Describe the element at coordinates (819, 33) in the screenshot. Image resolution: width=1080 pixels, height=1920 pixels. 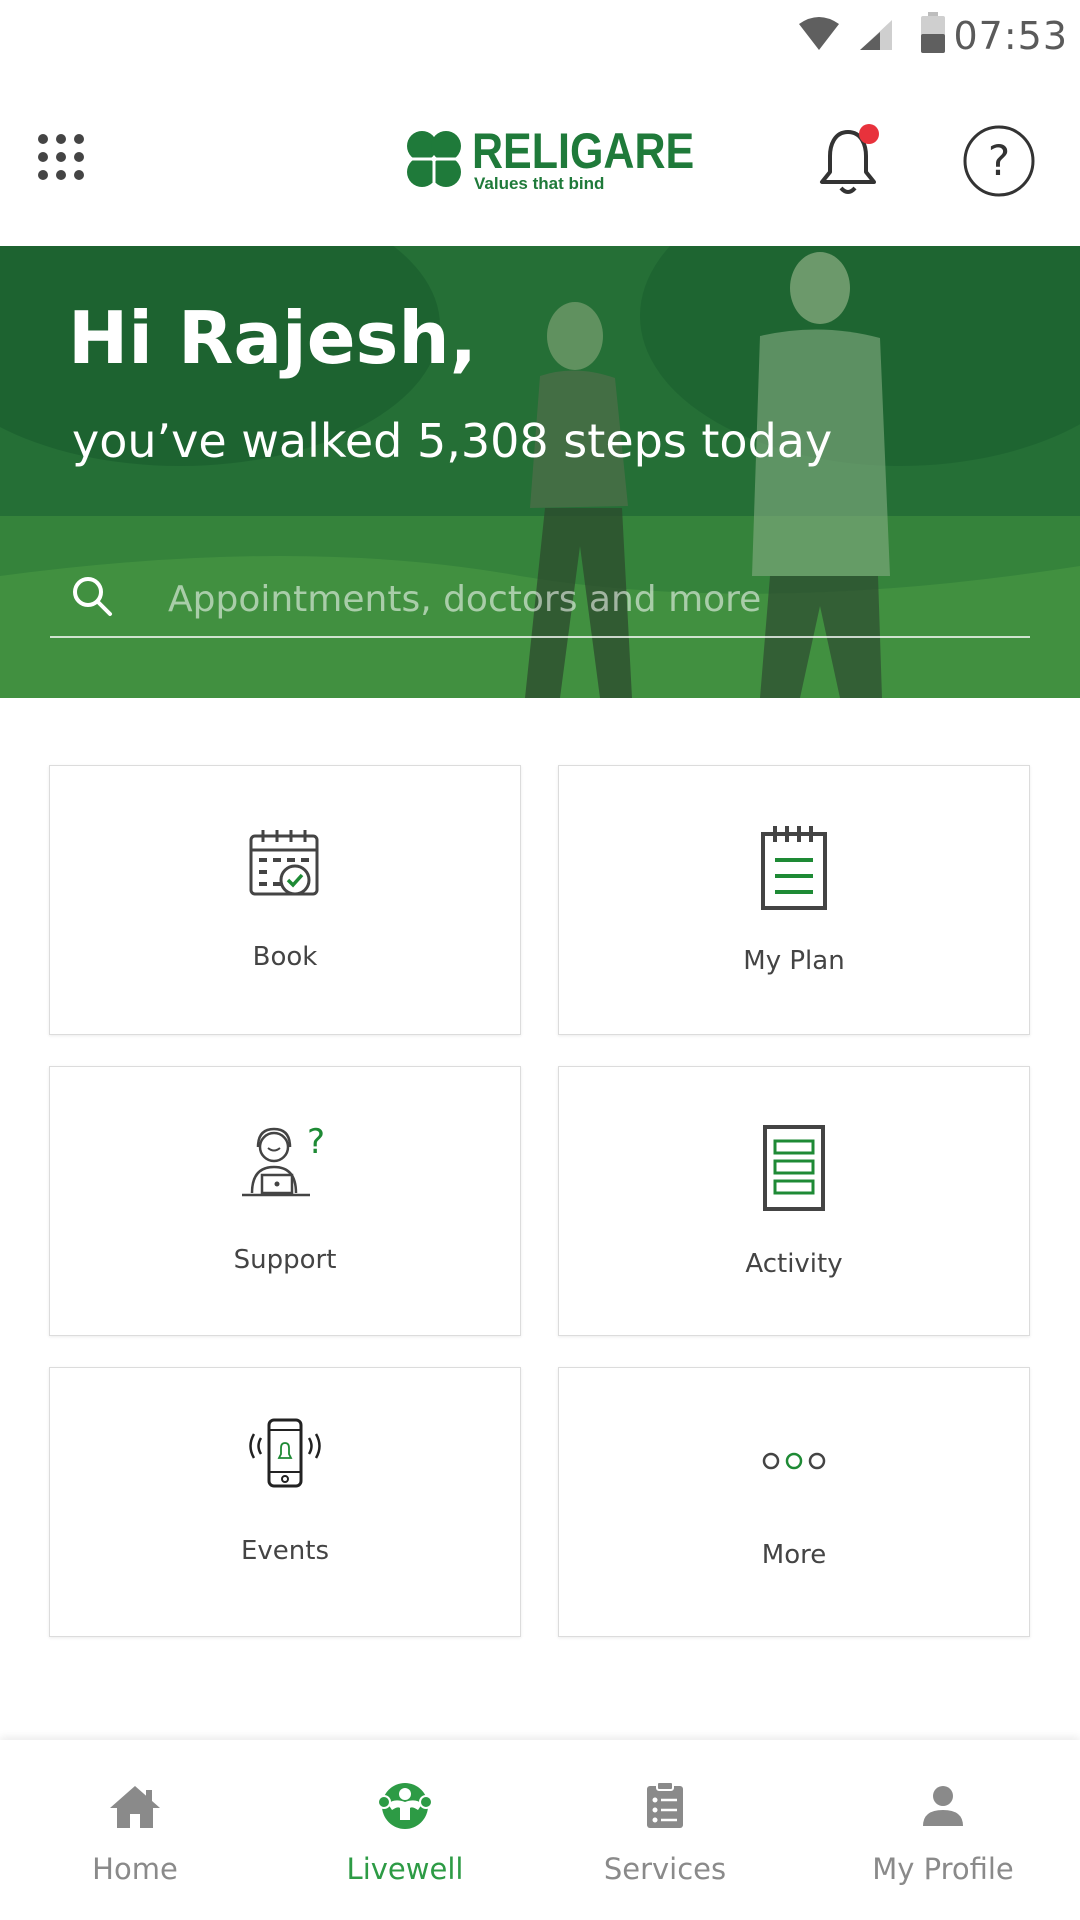
I see `wifi-icon` at that location.